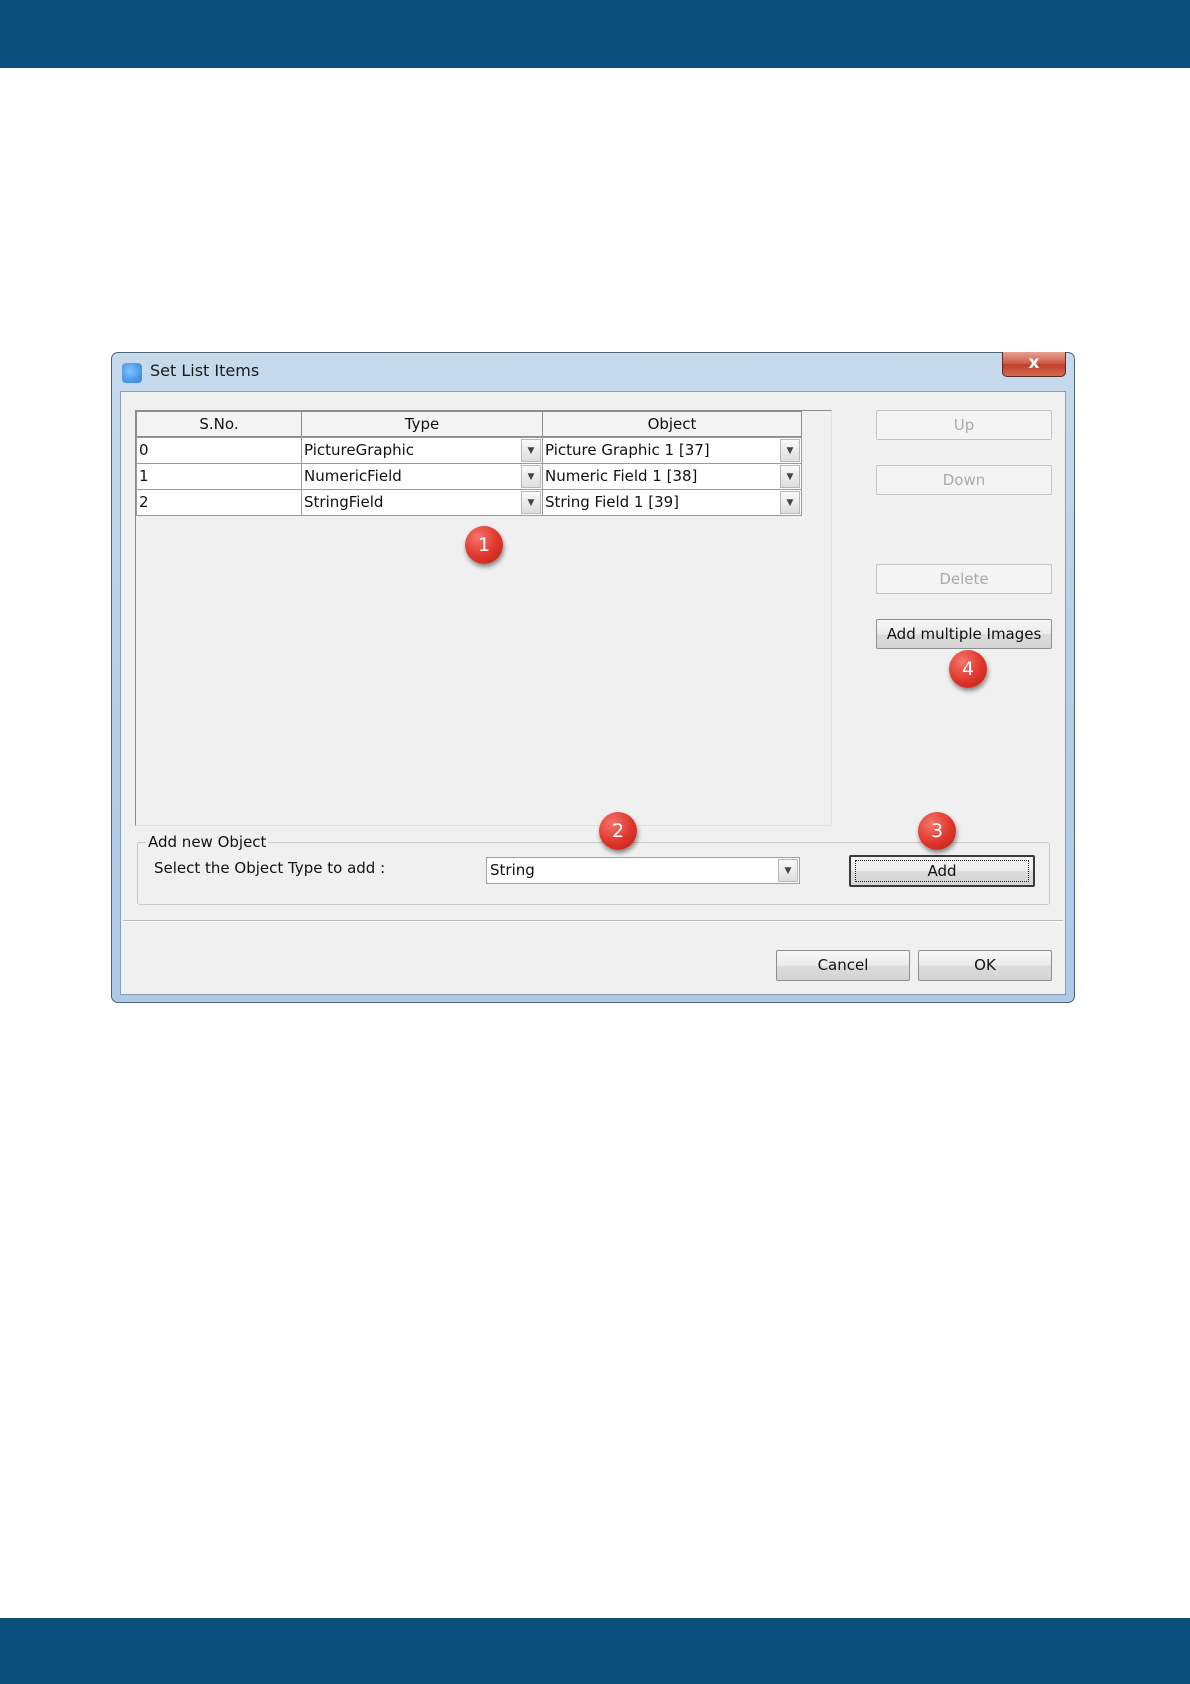 The image size is (1190, 1684). I want to click on group-legend: Add new Object, so click(207, 842).